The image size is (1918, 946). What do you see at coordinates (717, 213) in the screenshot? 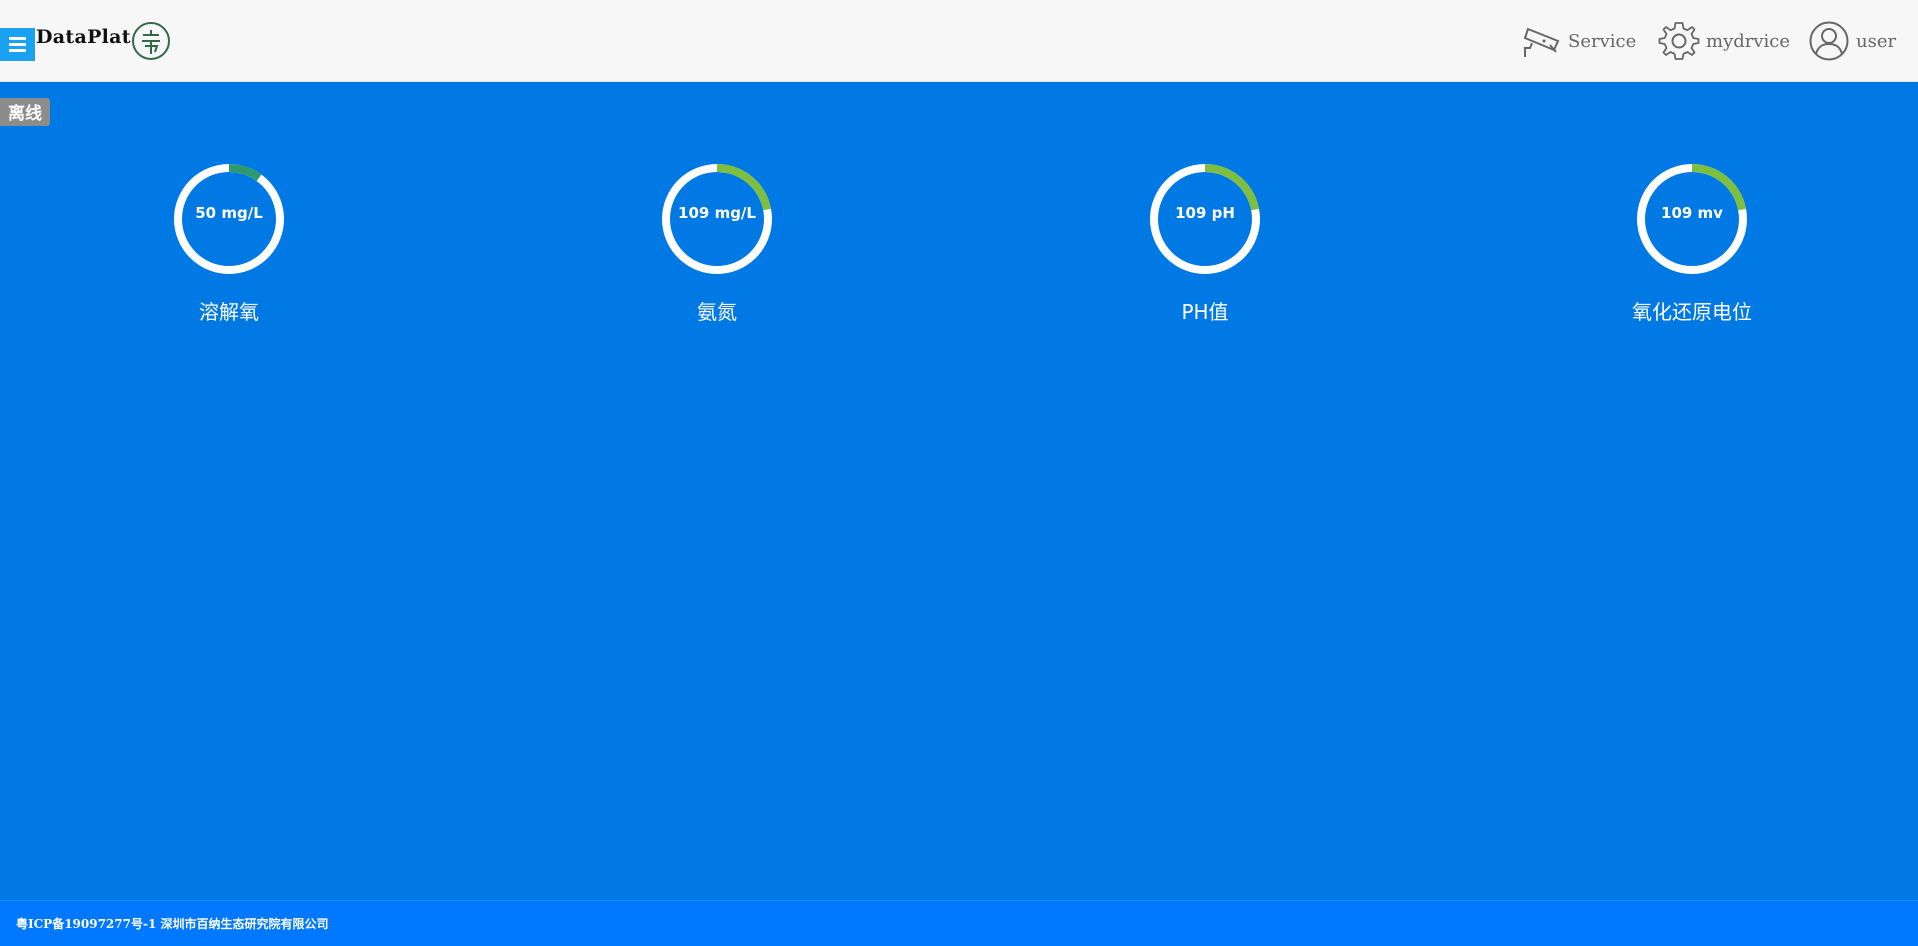
I see `gauge-value: 109 mg/L` at bounding box center [717, 213].